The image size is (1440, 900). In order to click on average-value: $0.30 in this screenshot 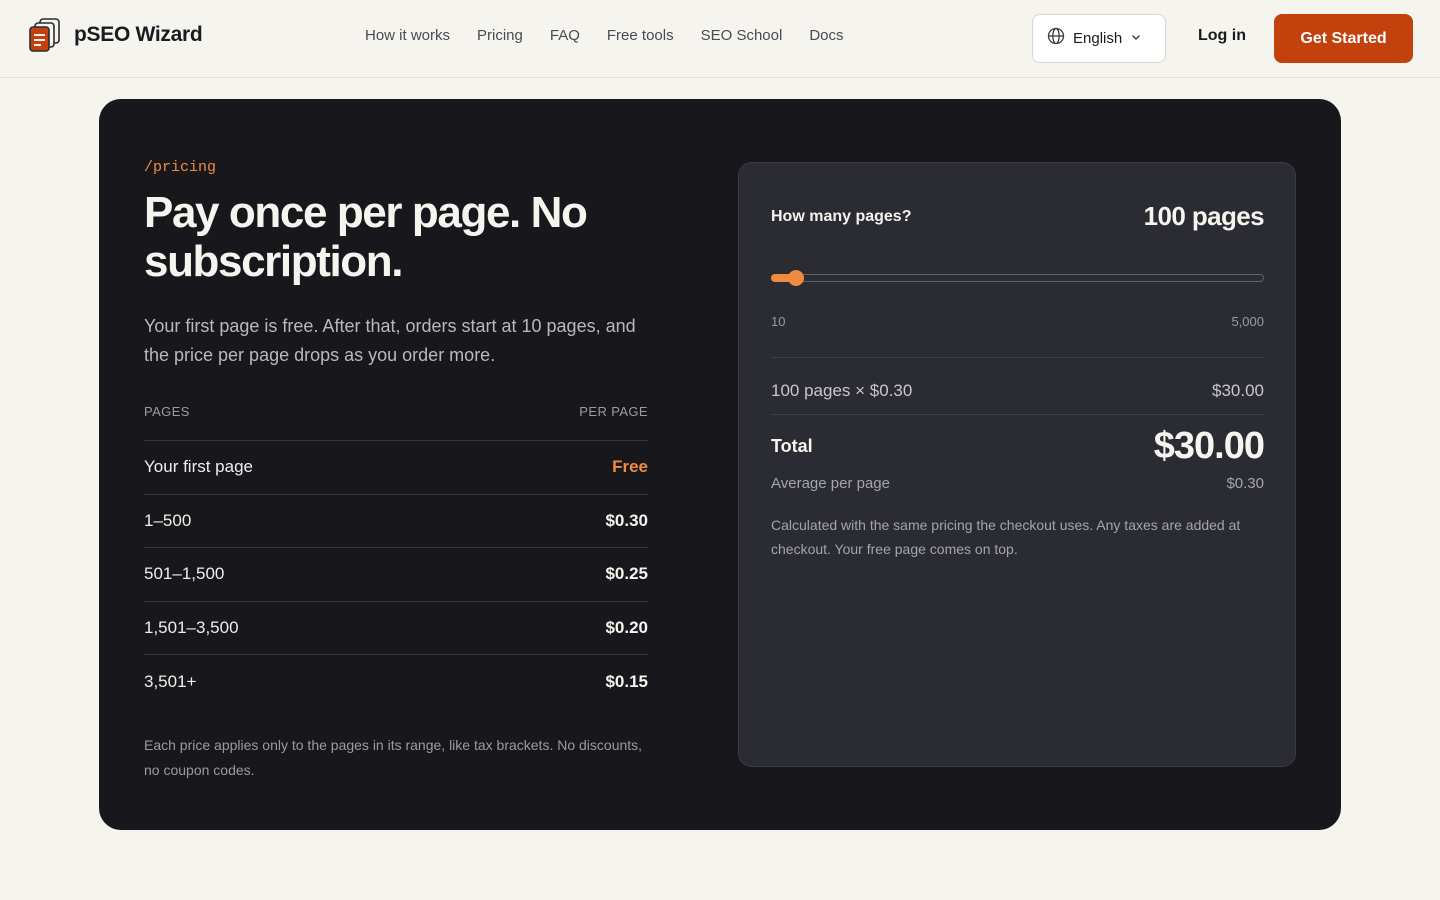, I will do `click(1245, 483)`.